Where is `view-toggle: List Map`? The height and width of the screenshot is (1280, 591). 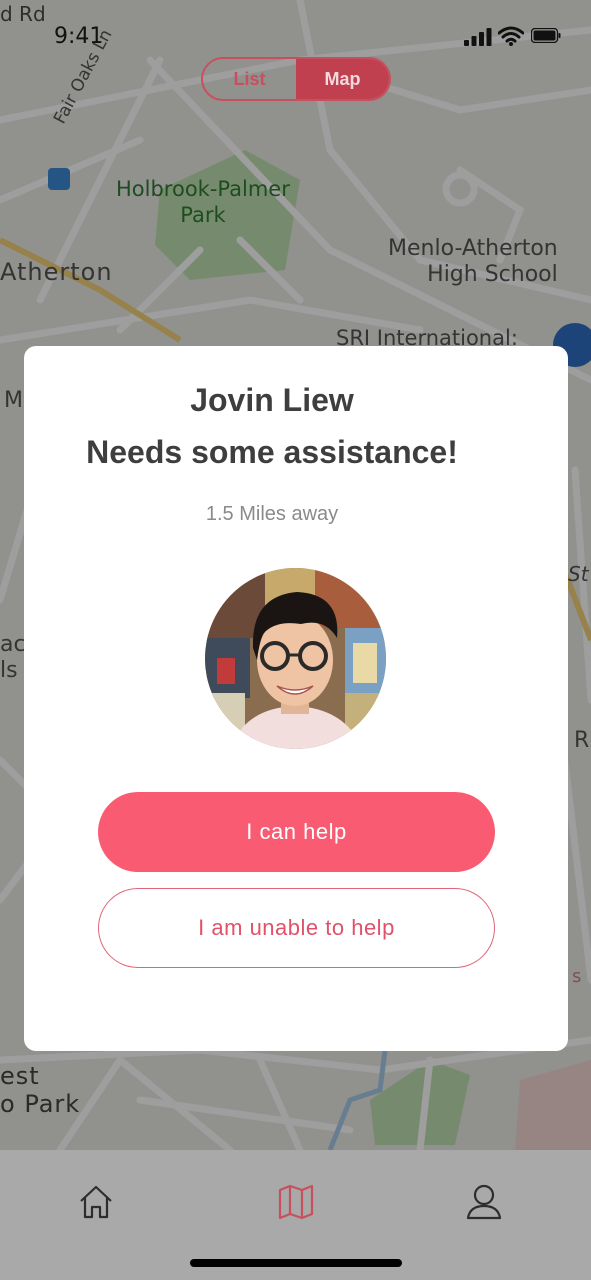 view-toggle: List Map is located at coordinates (296, 79).